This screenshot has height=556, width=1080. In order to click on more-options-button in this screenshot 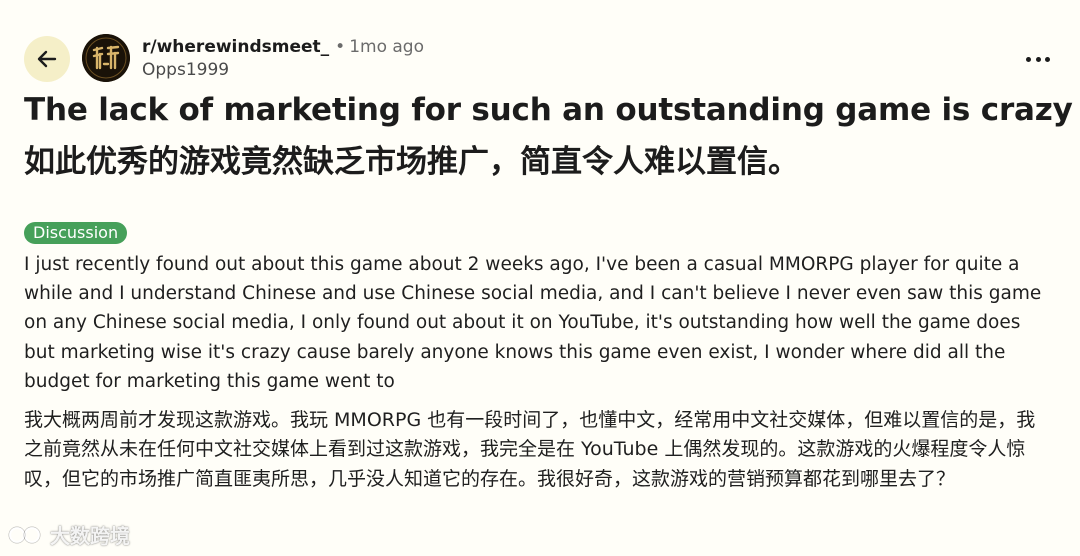, I will do `click(1038, 59)`.